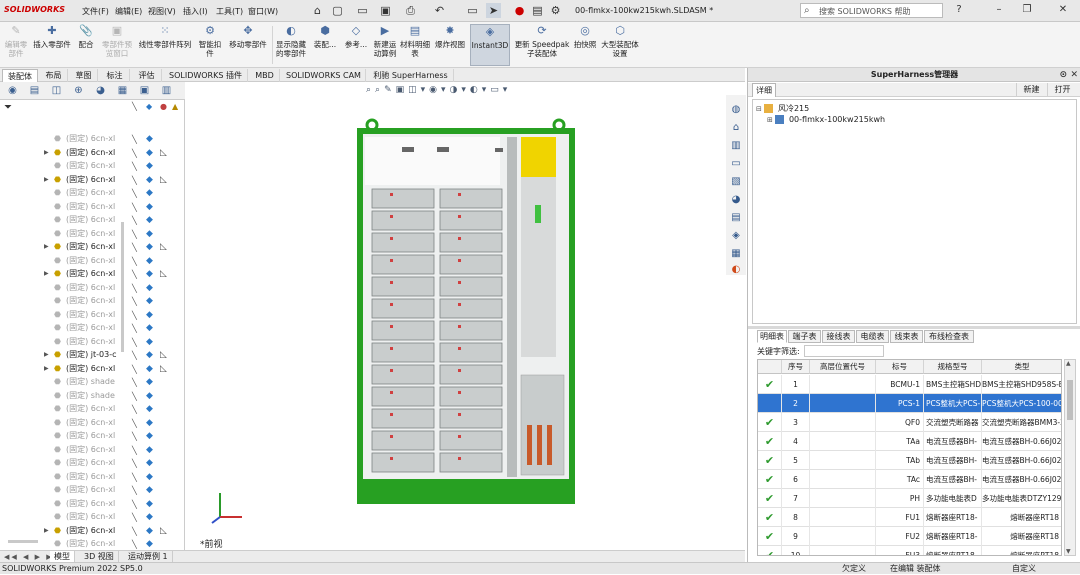 Image resolution: width=1080 pixels, height=575 pixels. What do you see at coordinates (229, 11) in the screenshot?
I see `menu-tools: 工具(T)` at bounding box center [229, 11].